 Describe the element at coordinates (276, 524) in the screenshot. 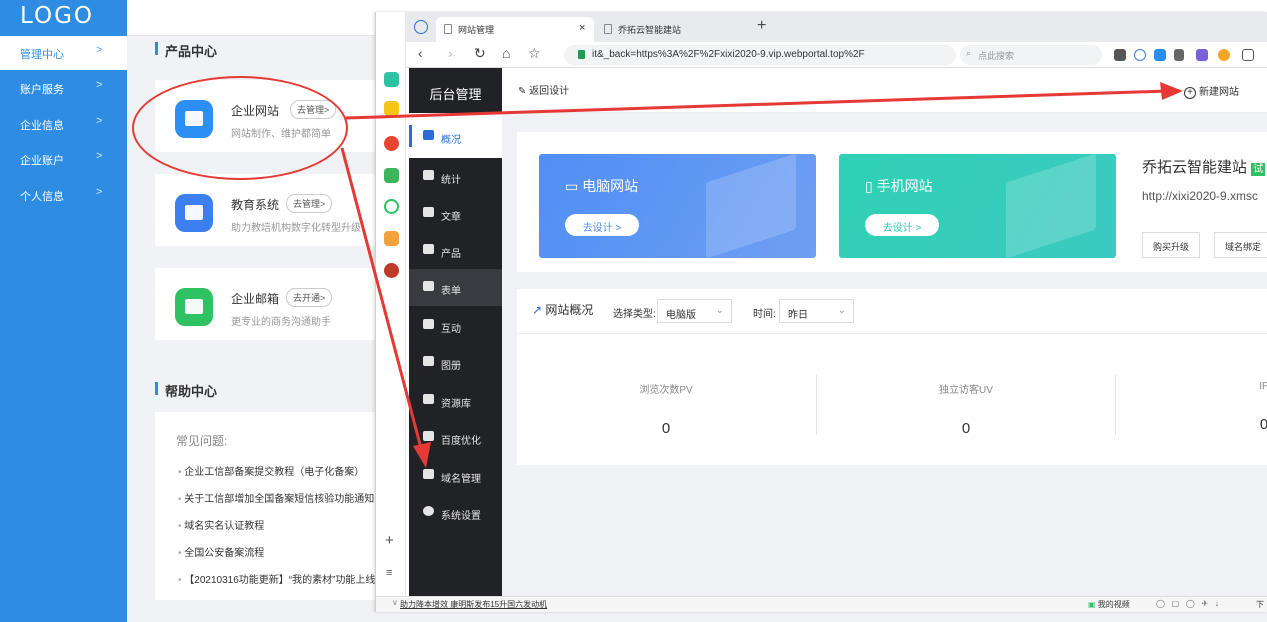

I see `faq-link: 域名实名认证教程` at that location.